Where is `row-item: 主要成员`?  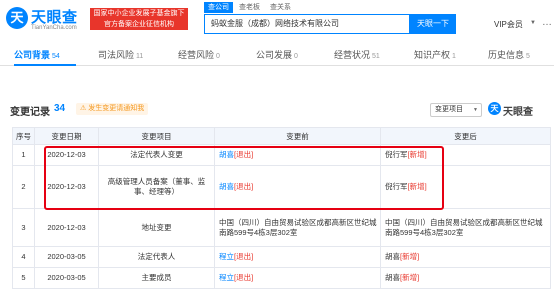
row-item: 主要成员 is located at coordinates (156, 278).